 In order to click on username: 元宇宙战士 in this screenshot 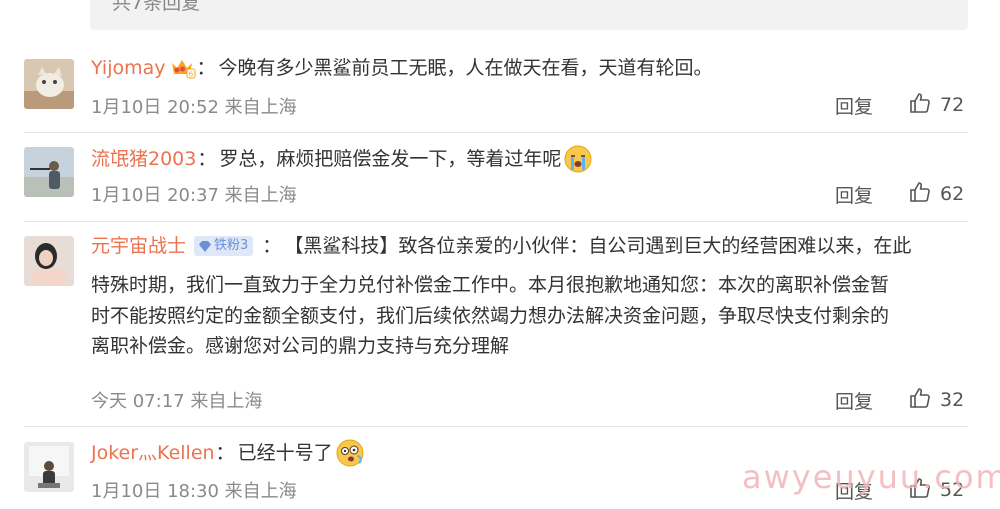, I will do `click(138, 246)`.